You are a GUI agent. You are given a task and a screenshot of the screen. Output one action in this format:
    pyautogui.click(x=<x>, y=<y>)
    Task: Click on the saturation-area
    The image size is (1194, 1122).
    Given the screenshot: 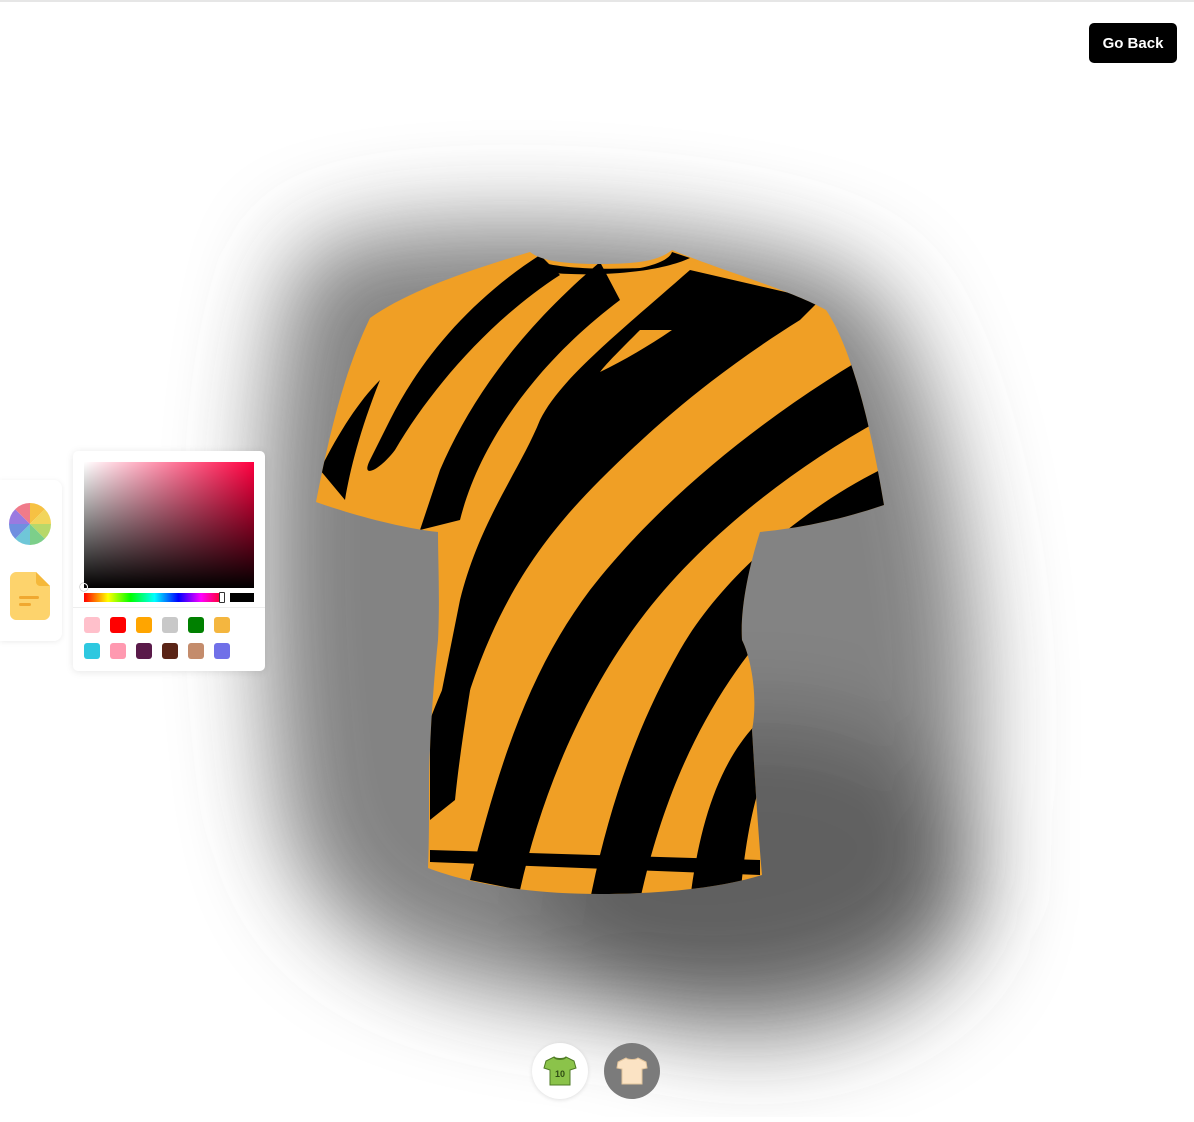 What is the action you would take?
    pyautogui.click(x=167, y=526)
    